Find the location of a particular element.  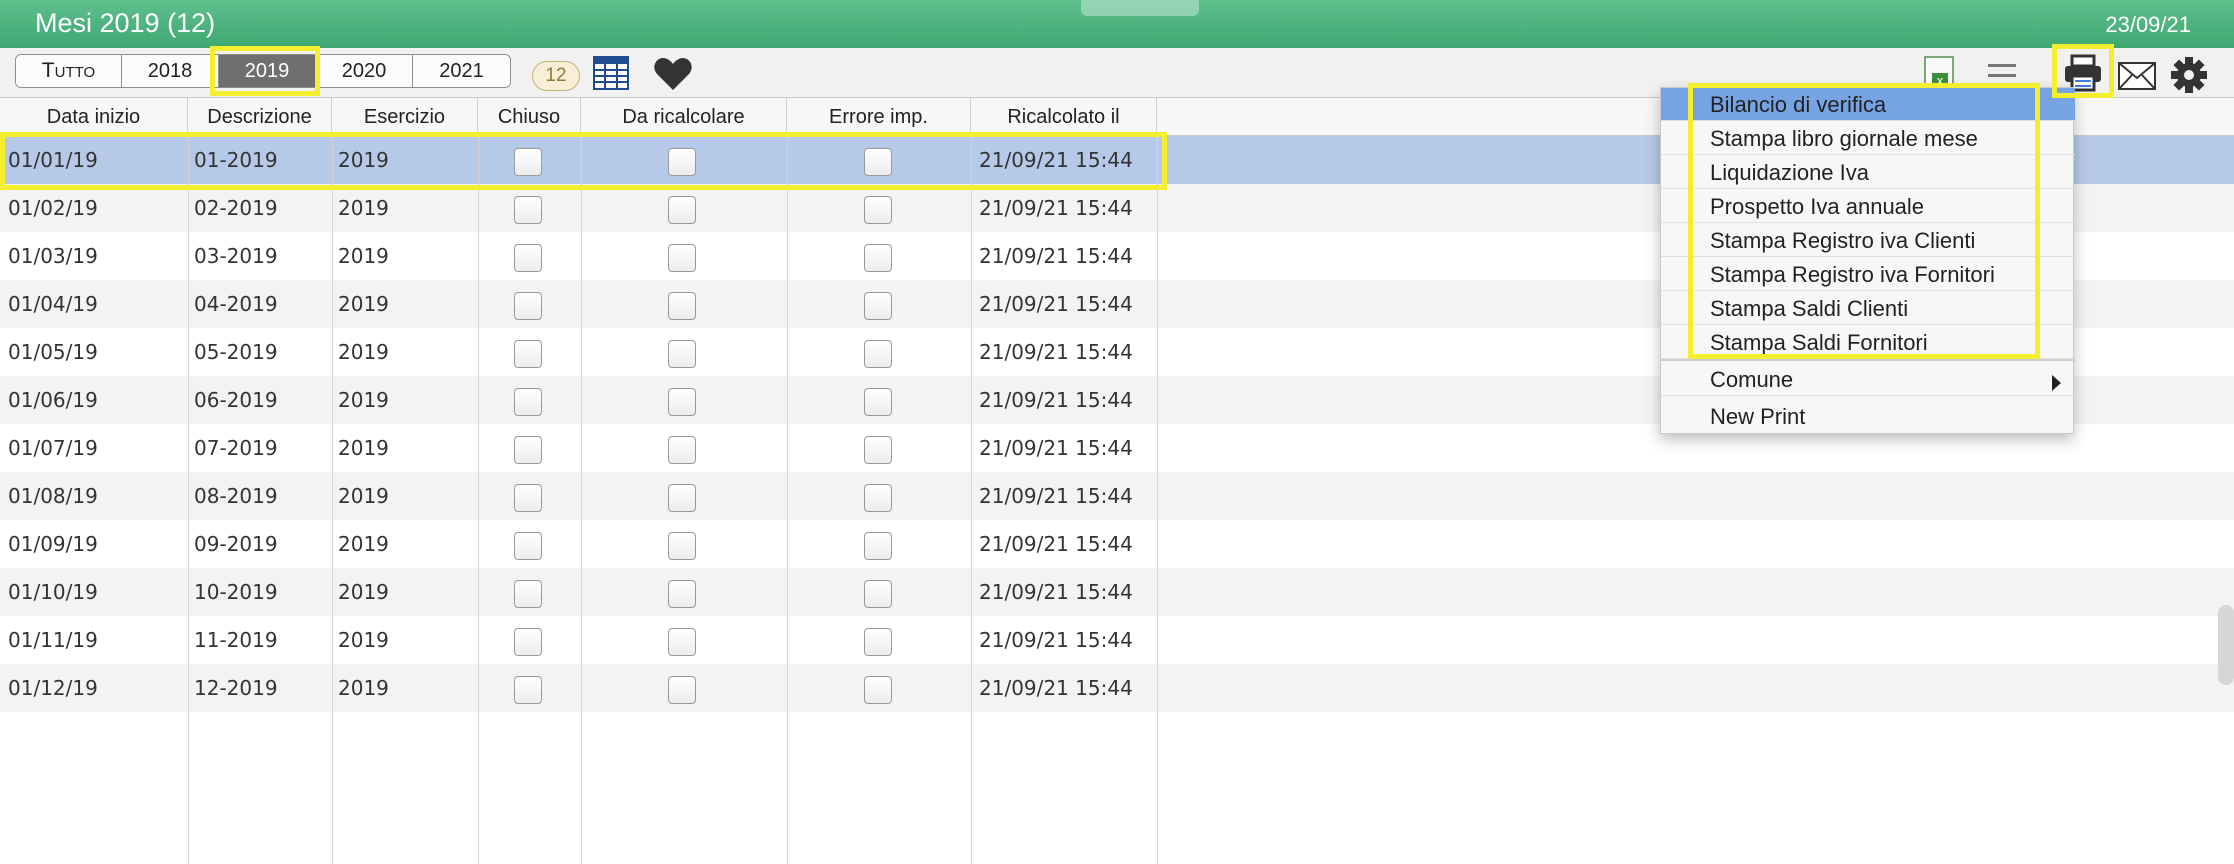

year-tab-2019: 2019 is located at coordinates (267, 71).